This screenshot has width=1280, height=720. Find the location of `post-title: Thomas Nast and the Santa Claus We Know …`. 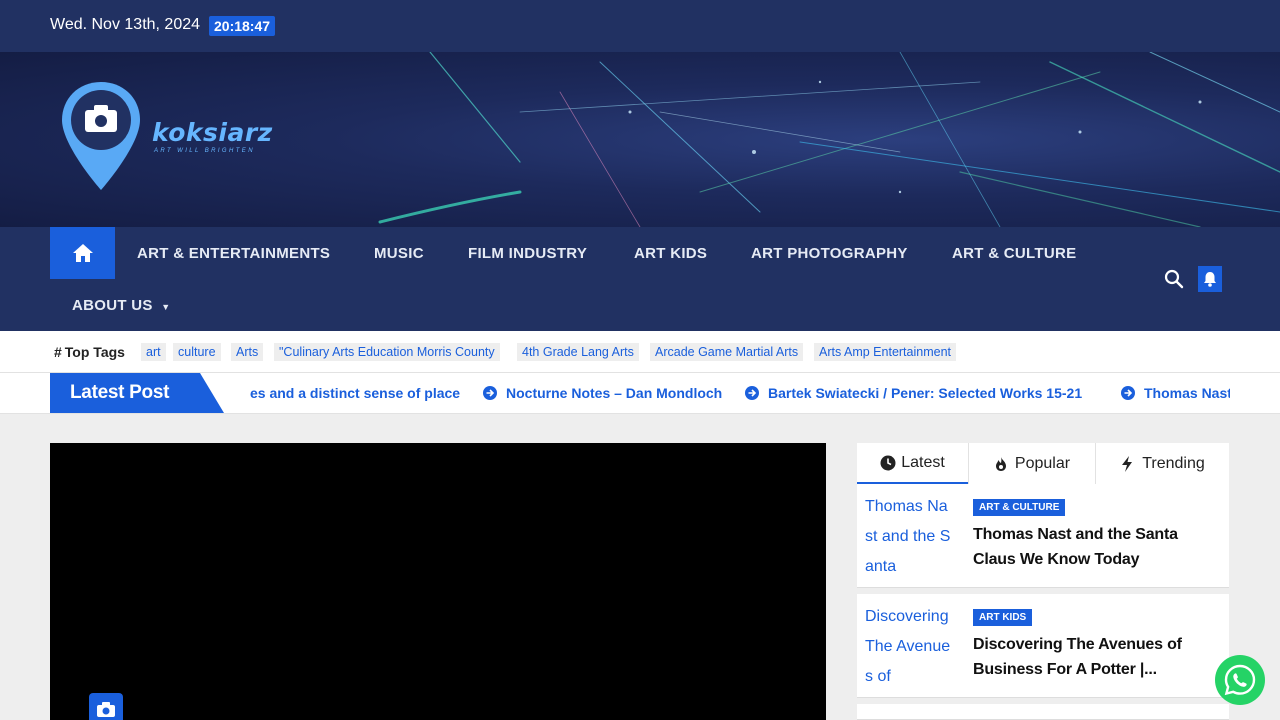

post-title: Thomas Nast and the Santa Claus We Know … is located at coordinates (1093, 547).